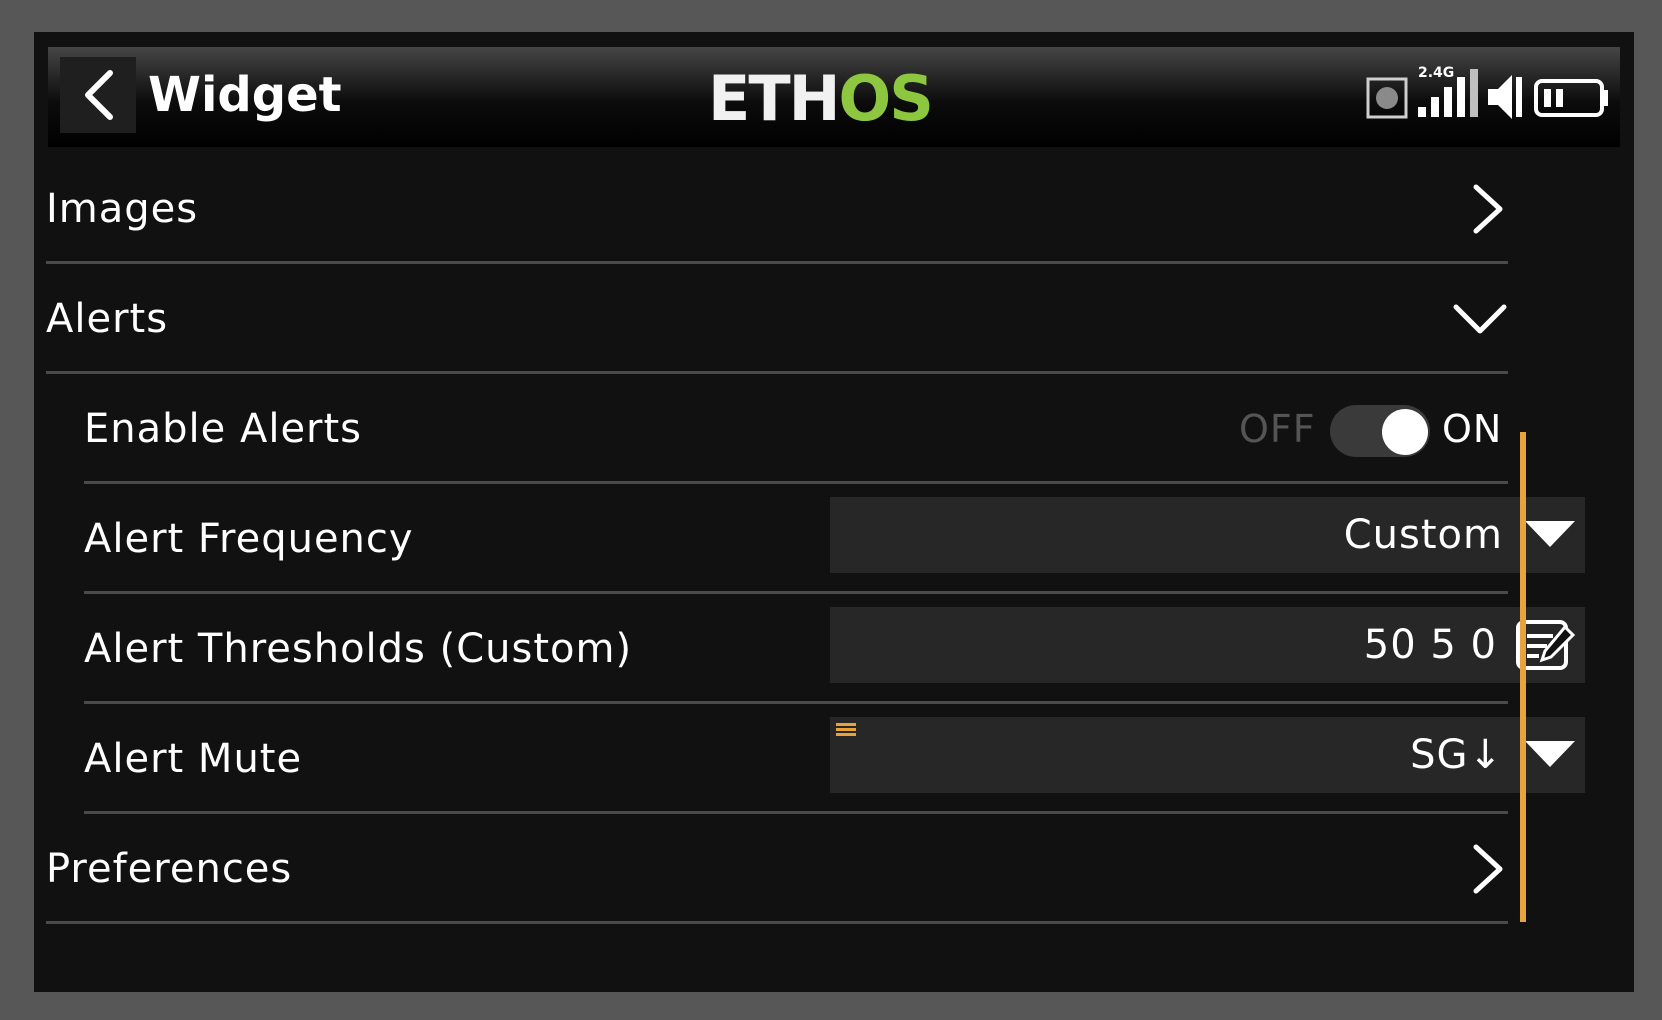  I want to click on record-icon, so click(1387, 98).